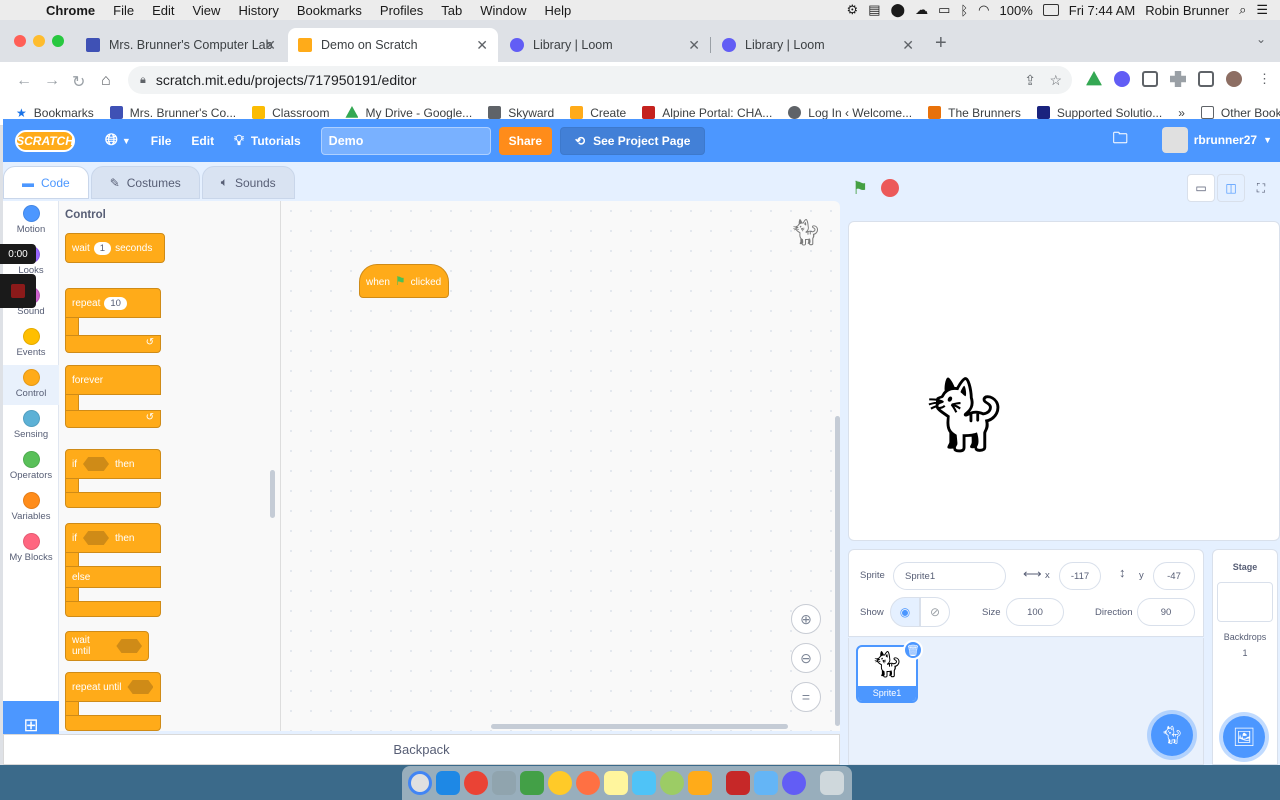 This screenshot has width=1280, height=800. I want to click on new-tab-button: +, so click(941, 43).